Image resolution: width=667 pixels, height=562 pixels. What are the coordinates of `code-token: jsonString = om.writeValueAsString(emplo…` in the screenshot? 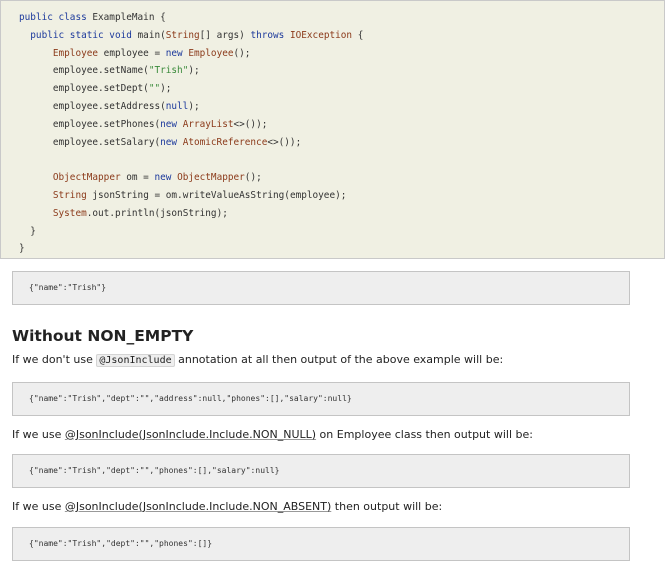 It's located at (216, 195).